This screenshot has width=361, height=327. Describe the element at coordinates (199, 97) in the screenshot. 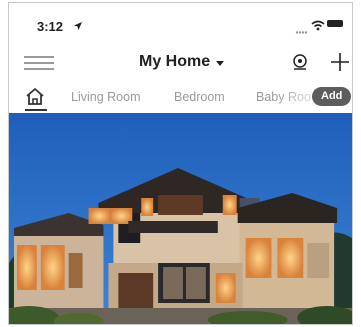

I see `tab-bedroom: Bedroom` at that location.